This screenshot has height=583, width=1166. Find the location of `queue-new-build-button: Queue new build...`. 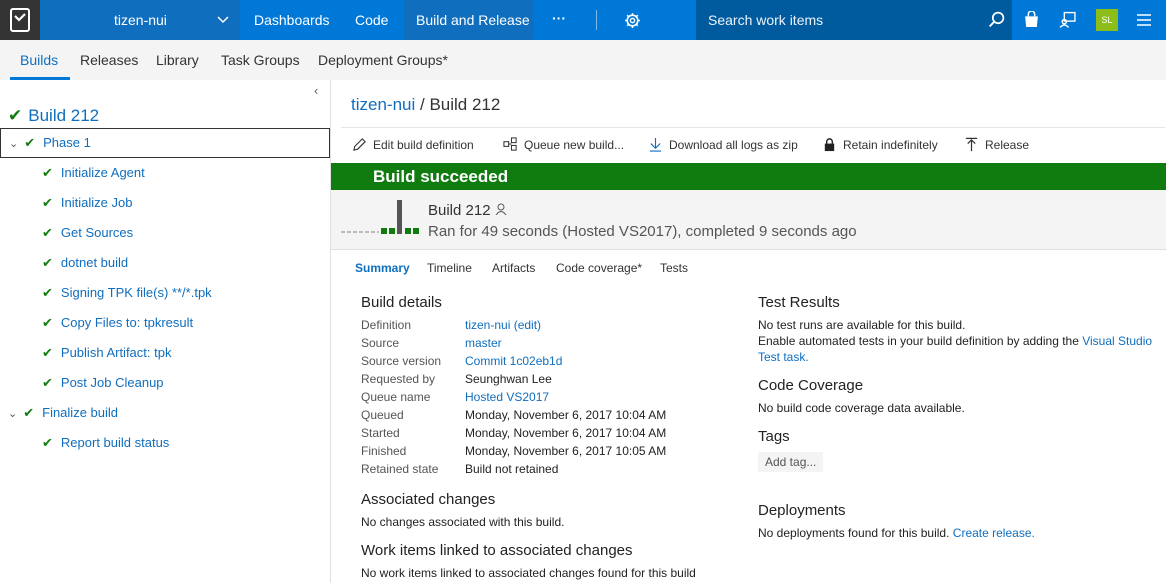

queue-new-build-button: Queue new build... is located at coordinates (563, 144).